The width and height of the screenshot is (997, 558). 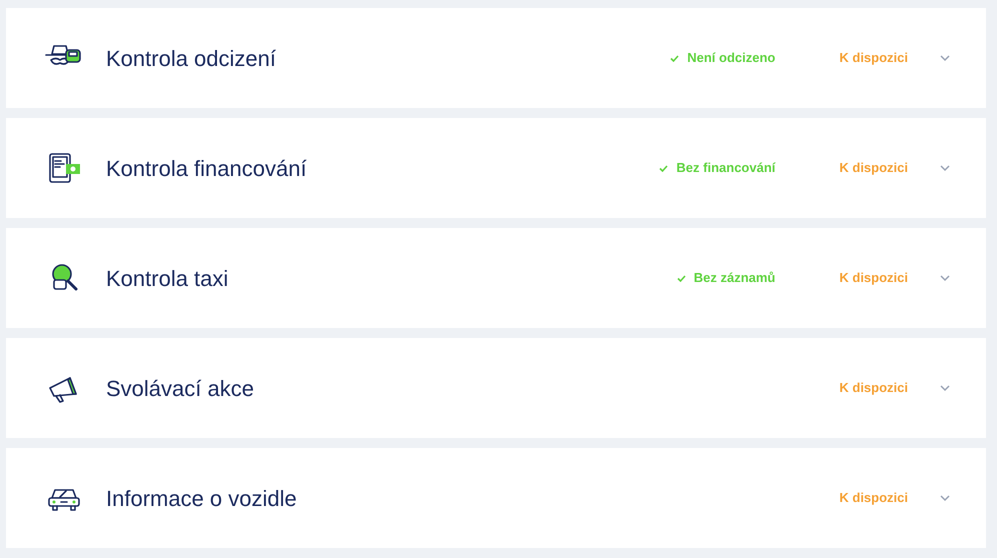 I want to click on result-status: Není odcizeno, so click(x=731, y=58).